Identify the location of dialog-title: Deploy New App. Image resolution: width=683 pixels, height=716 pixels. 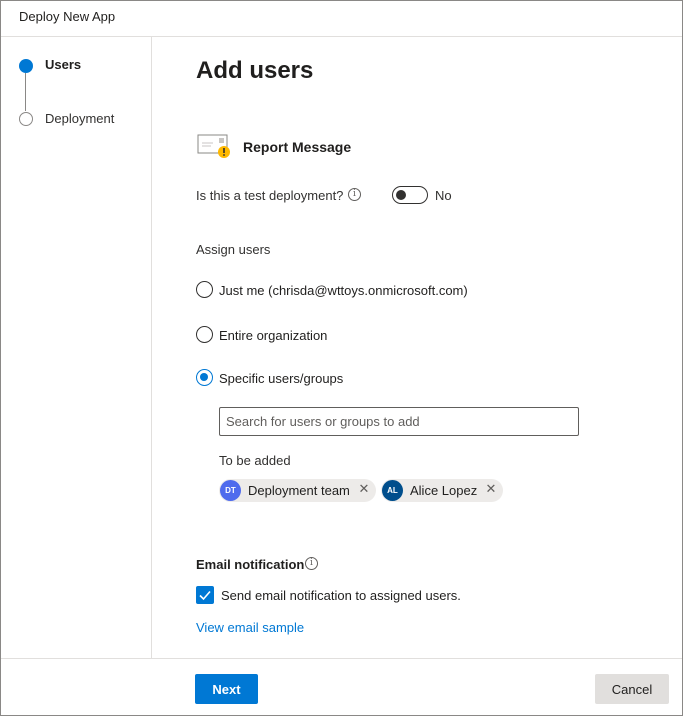
(67, 16).